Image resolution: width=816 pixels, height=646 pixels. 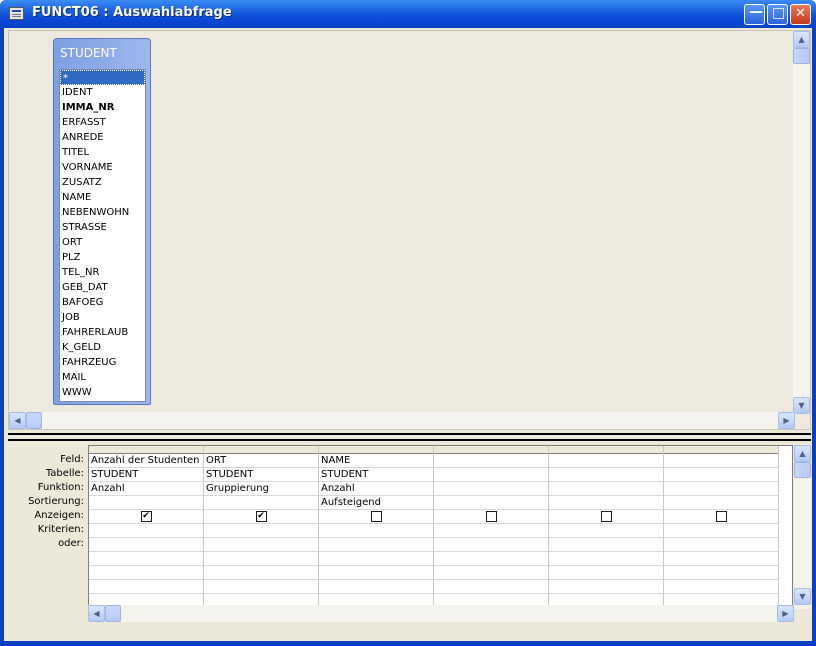 I want to click on table-field: IMMA_NR, so click(x=102, y=107).